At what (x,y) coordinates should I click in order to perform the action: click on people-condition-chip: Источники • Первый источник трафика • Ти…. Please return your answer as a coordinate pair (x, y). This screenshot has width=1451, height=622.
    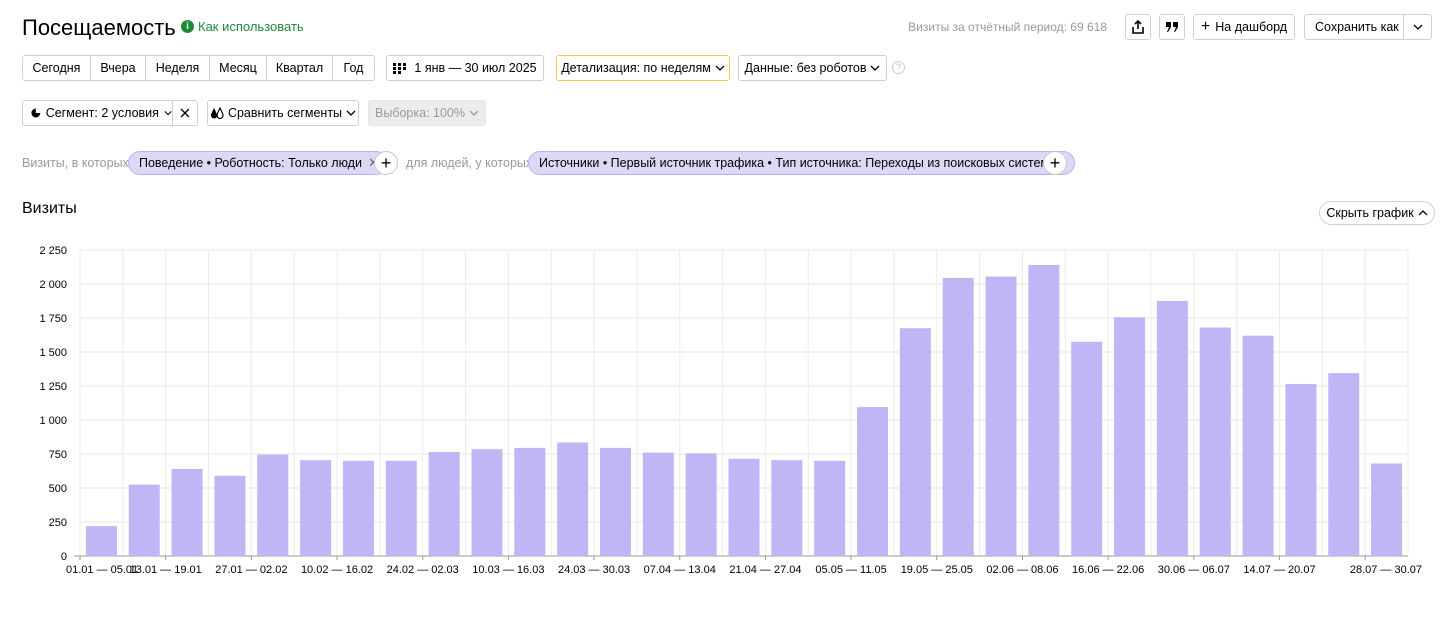
    Looking at the image, I should click on (801, 163).